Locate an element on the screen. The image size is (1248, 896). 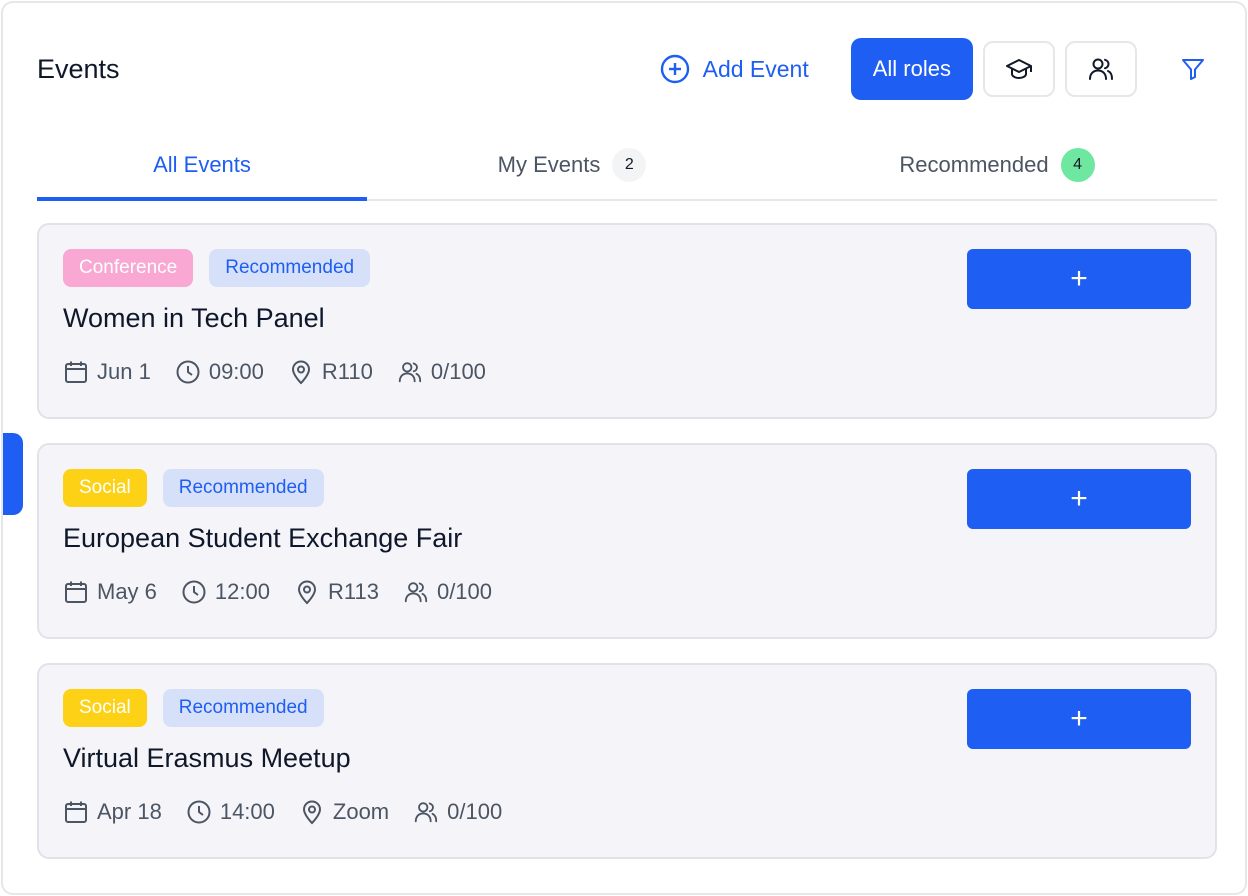
add-event-label: Add Event is located at coordinates (755, 68).